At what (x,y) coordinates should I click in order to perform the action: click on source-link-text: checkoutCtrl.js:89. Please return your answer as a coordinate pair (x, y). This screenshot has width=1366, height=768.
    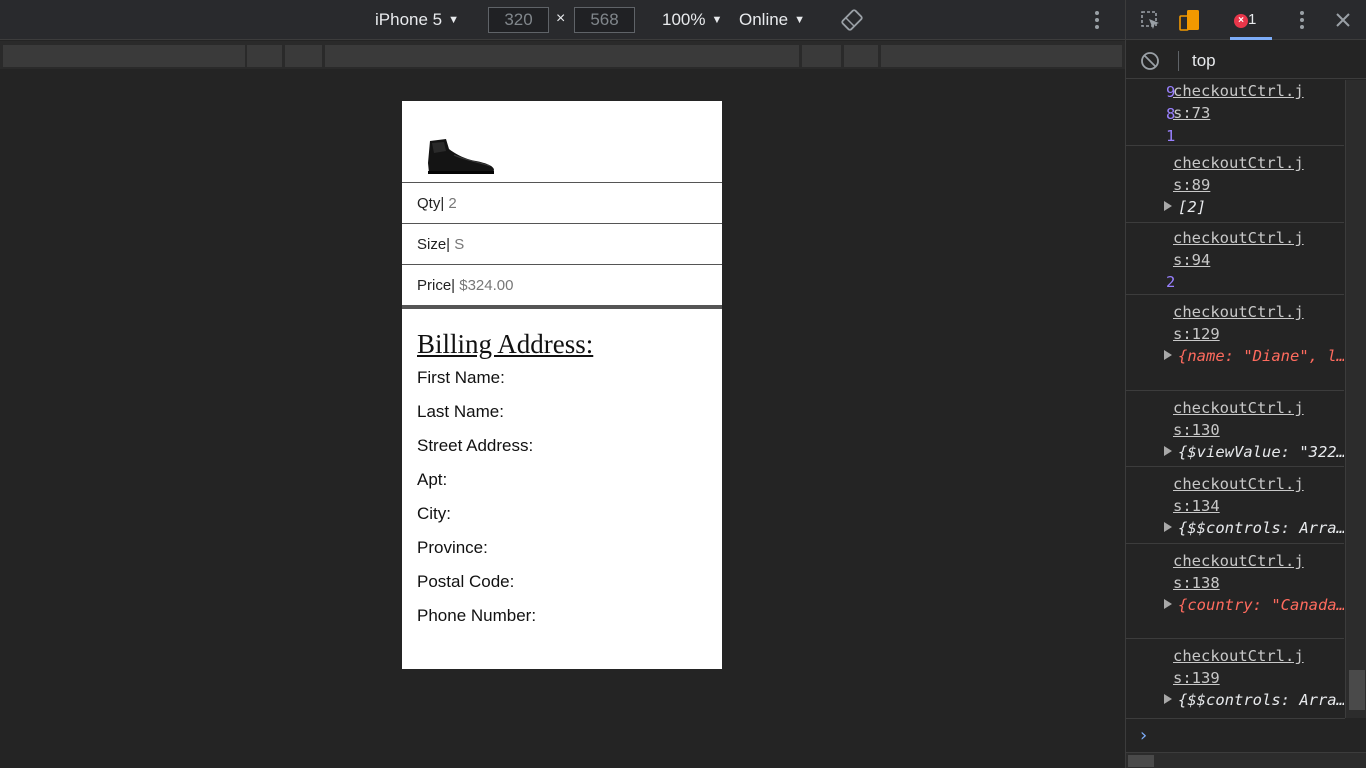
    Looking at the image, I should click on (1243, 174).